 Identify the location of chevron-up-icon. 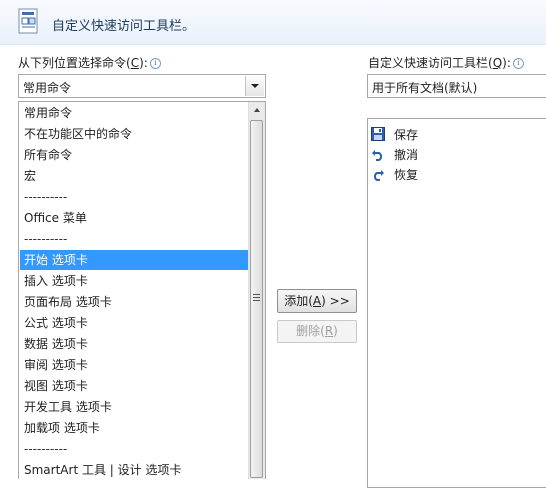
(257, 110).